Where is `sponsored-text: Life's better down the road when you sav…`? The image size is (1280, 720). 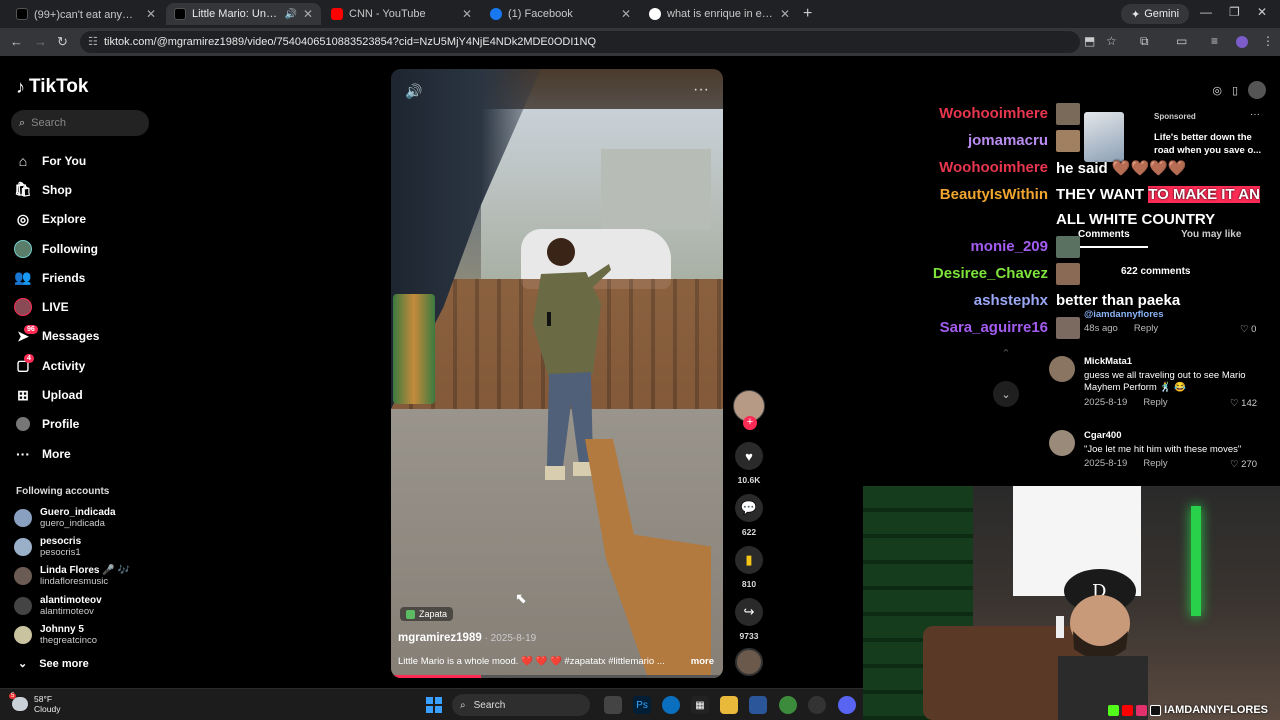 sponsored-text: Life's better down the road when you sav… is located at coordinates (1210, 144).